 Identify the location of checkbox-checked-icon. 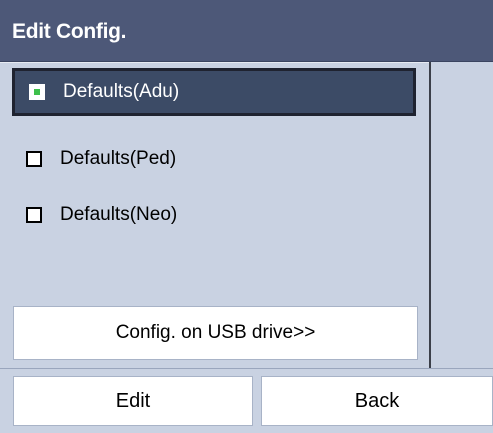
(37, 92).